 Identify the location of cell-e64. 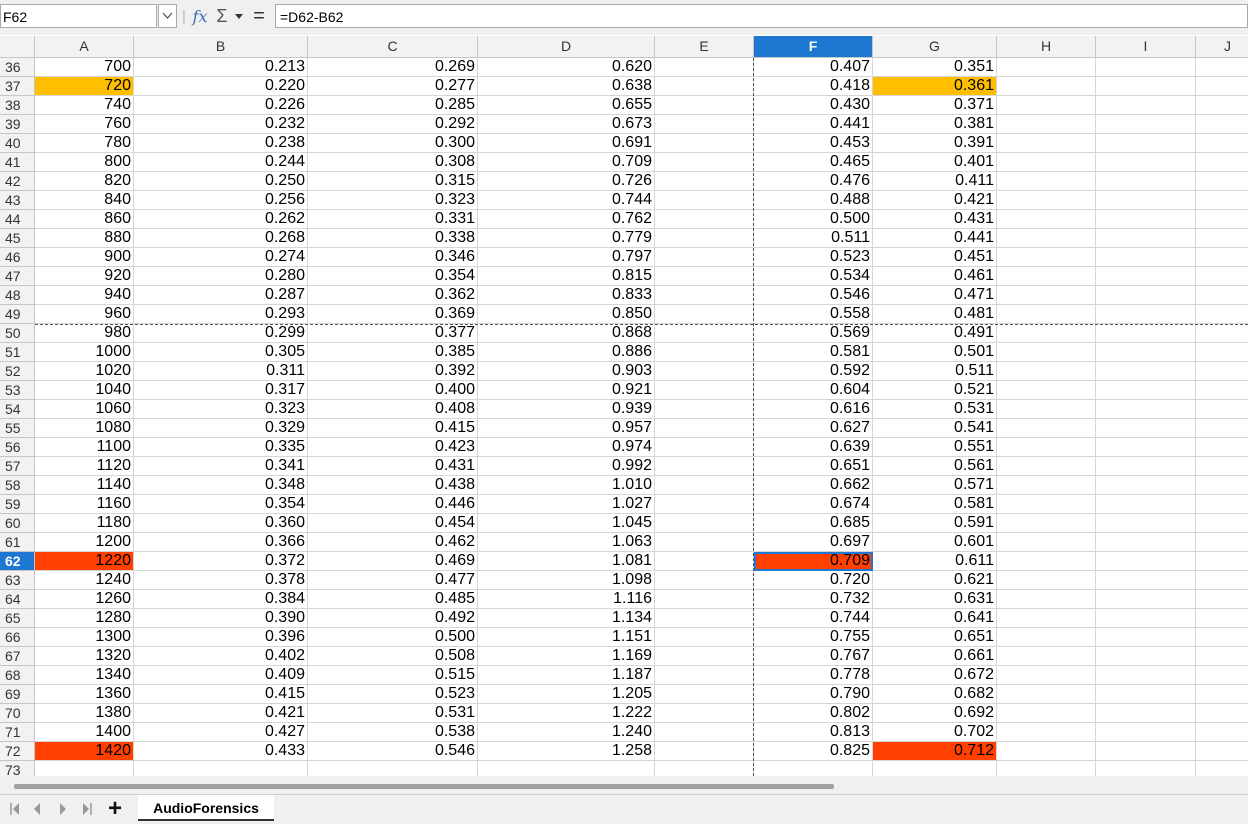
(704, 599).